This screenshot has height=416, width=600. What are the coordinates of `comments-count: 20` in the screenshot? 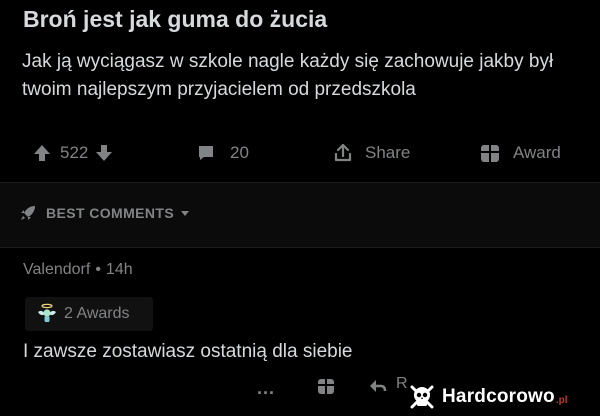 It's located at (239, 152).